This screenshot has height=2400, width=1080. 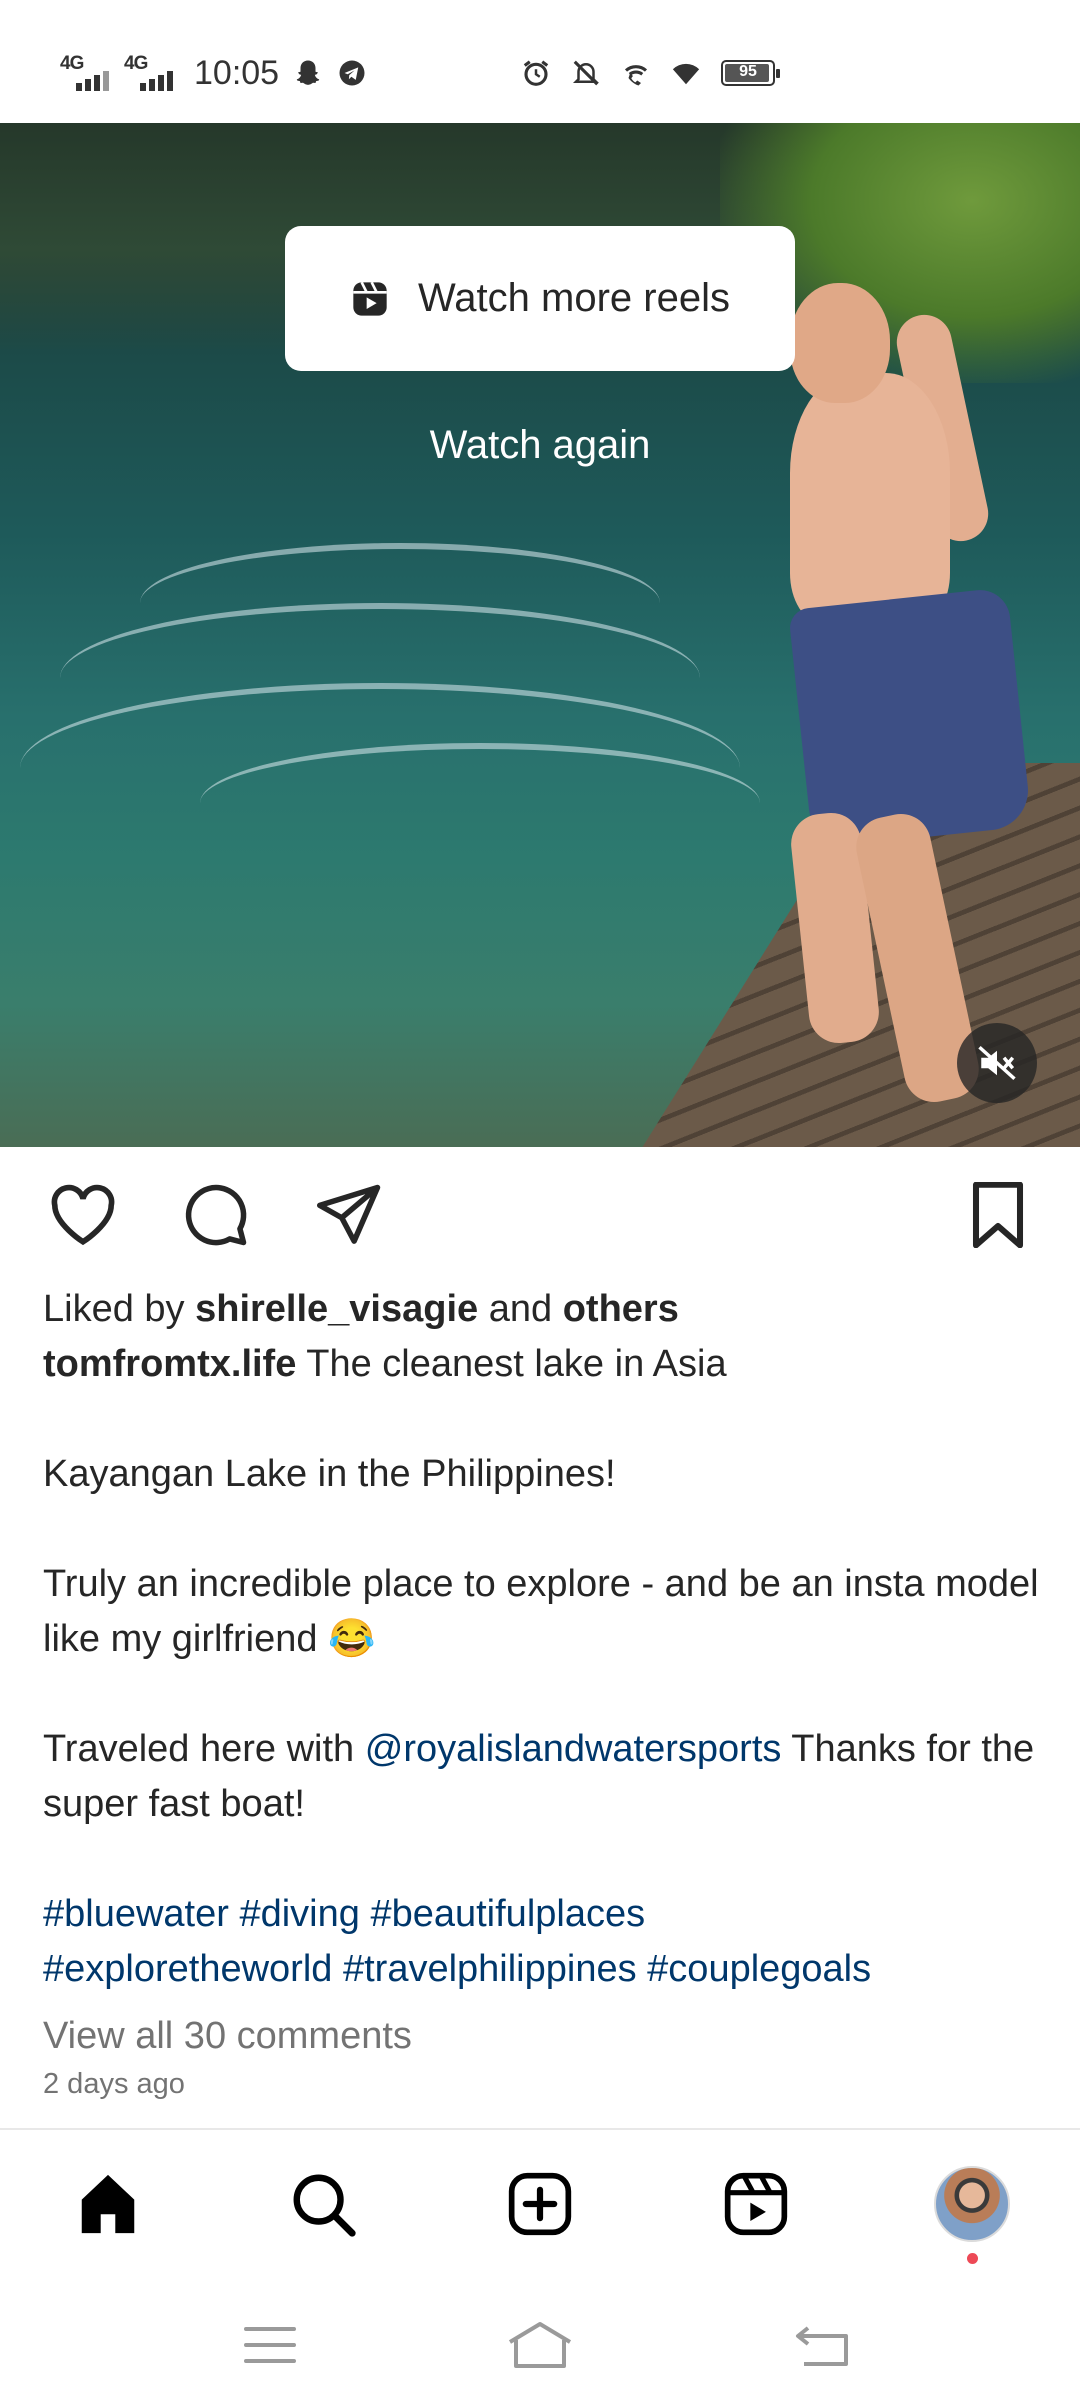 I want to click on heart-icon, so click(x=83, y=1215).